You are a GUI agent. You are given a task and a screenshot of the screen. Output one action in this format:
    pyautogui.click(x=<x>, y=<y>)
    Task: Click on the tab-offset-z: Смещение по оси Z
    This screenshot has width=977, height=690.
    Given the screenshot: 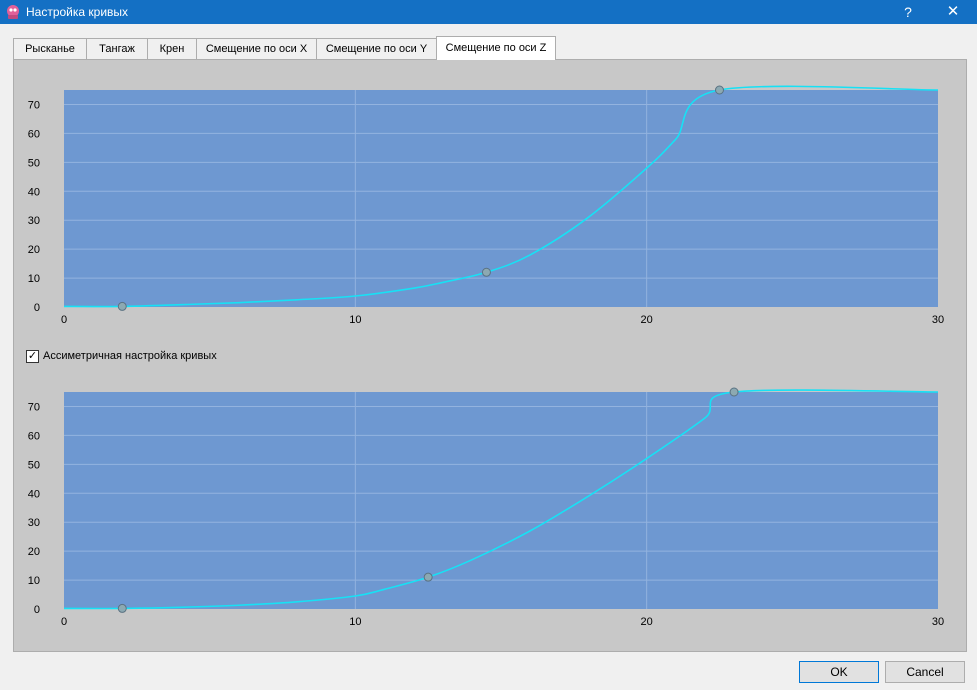 What is the action you would take?
    pyautogui.click(x=496, y=48)
    